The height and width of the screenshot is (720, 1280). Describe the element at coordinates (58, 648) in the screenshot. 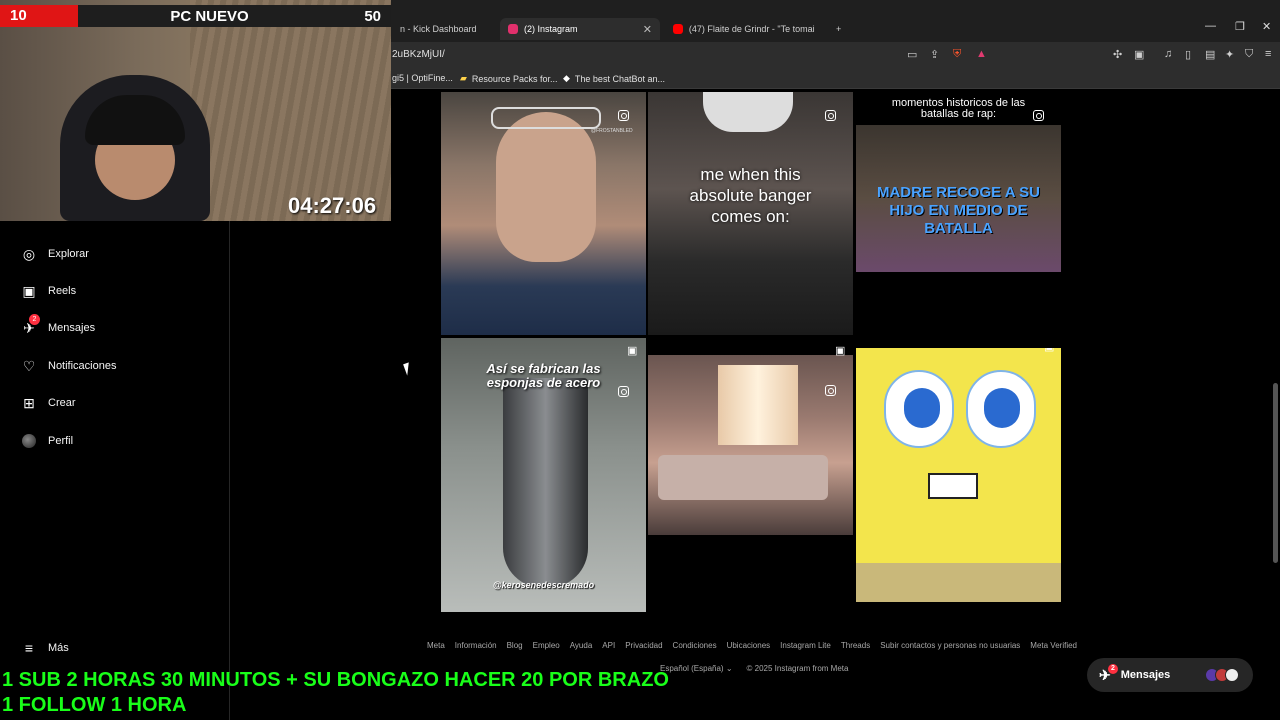

I see `sidebar-item-label: Más` at that location.